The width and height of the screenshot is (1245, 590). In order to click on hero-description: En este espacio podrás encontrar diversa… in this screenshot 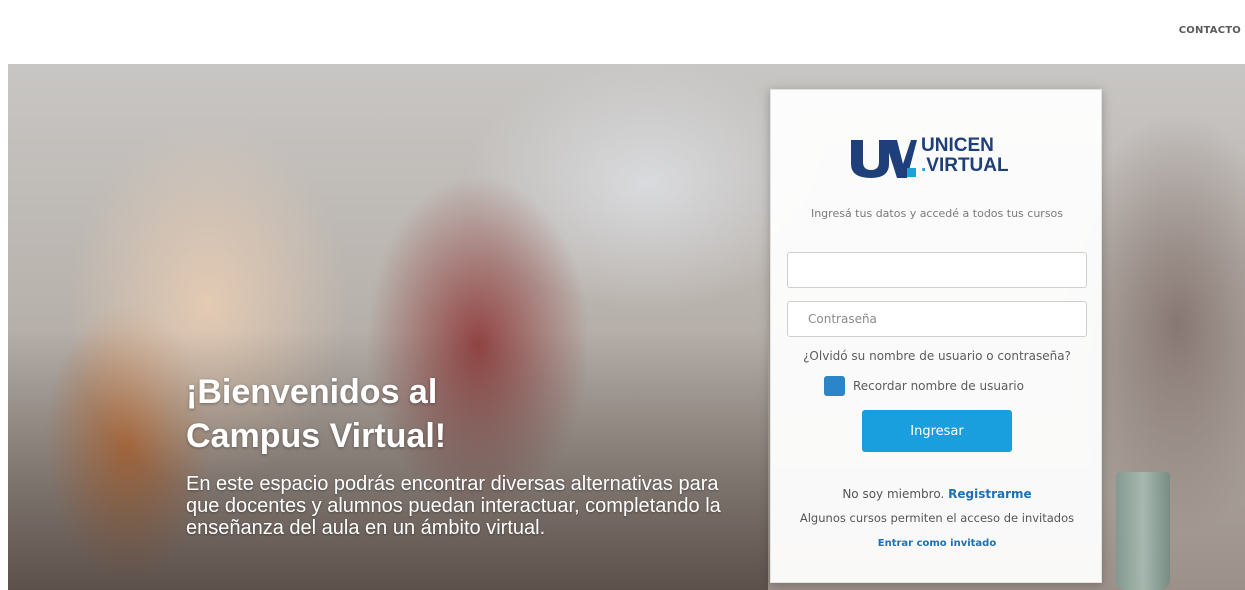, I will do `click(453, 506)`.